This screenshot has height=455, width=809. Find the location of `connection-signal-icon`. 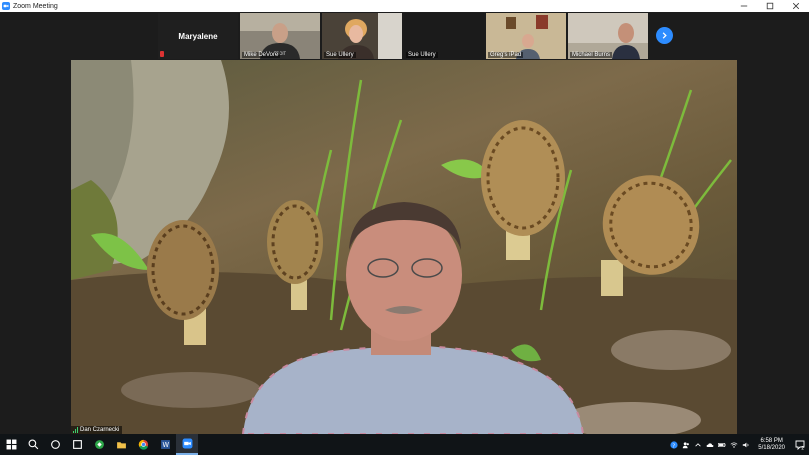

connection-signal-icon is located at coordinates (75, 430).